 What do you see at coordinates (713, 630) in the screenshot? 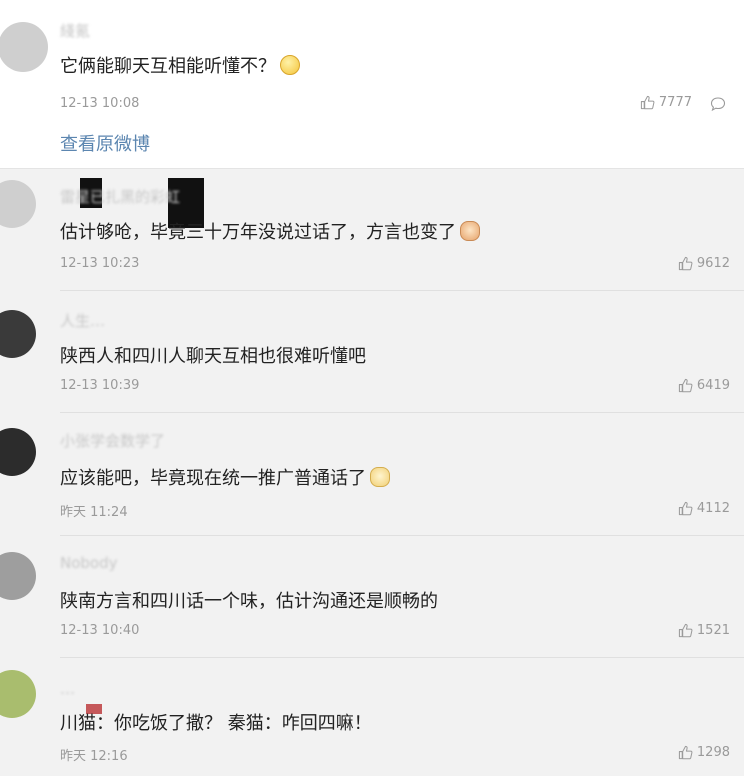
I see `like-count: 1521` at bounding box center [713, 630].